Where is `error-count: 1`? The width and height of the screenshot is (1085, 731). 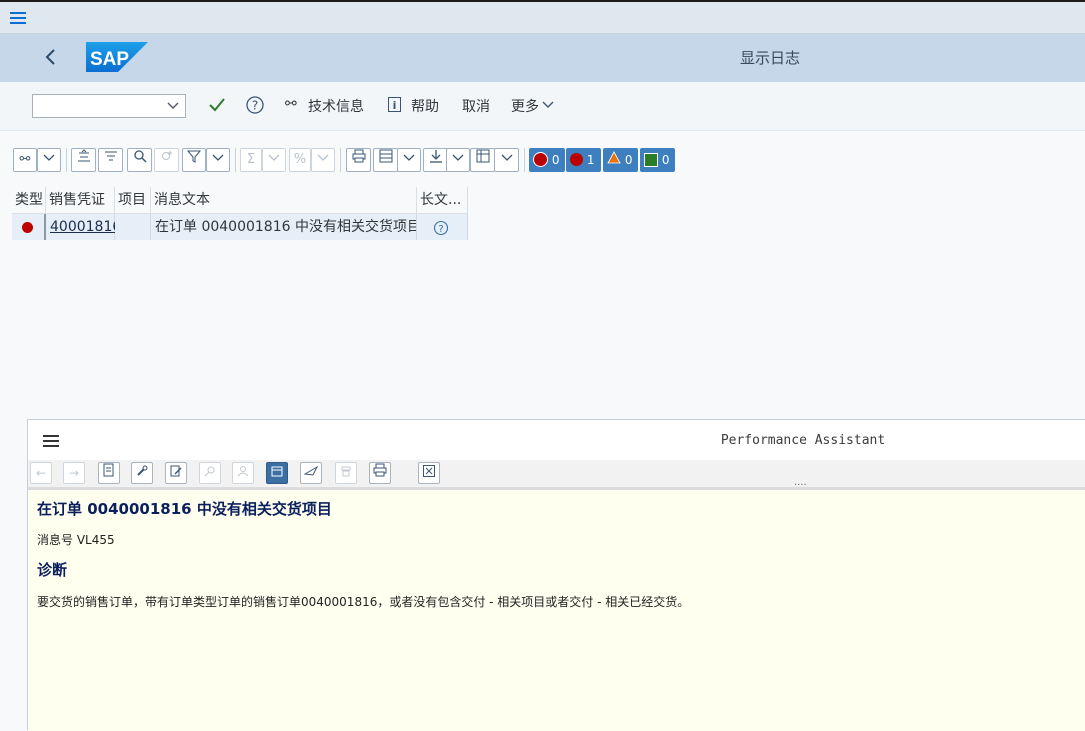
error-count: 1 is located at coordinates (590, 160).